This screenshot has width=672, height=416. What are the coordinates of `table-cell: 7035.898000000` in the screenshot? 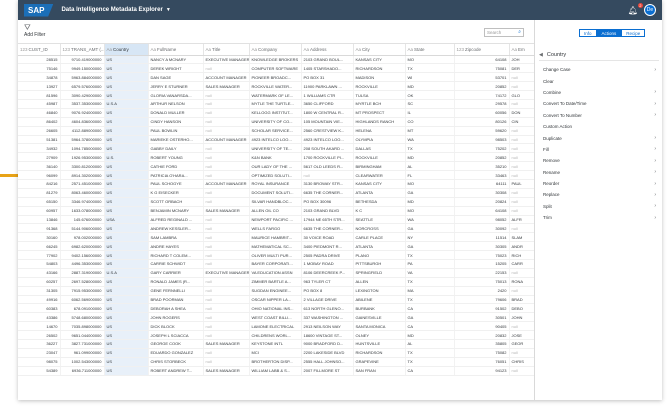 It's located at (82, 326).